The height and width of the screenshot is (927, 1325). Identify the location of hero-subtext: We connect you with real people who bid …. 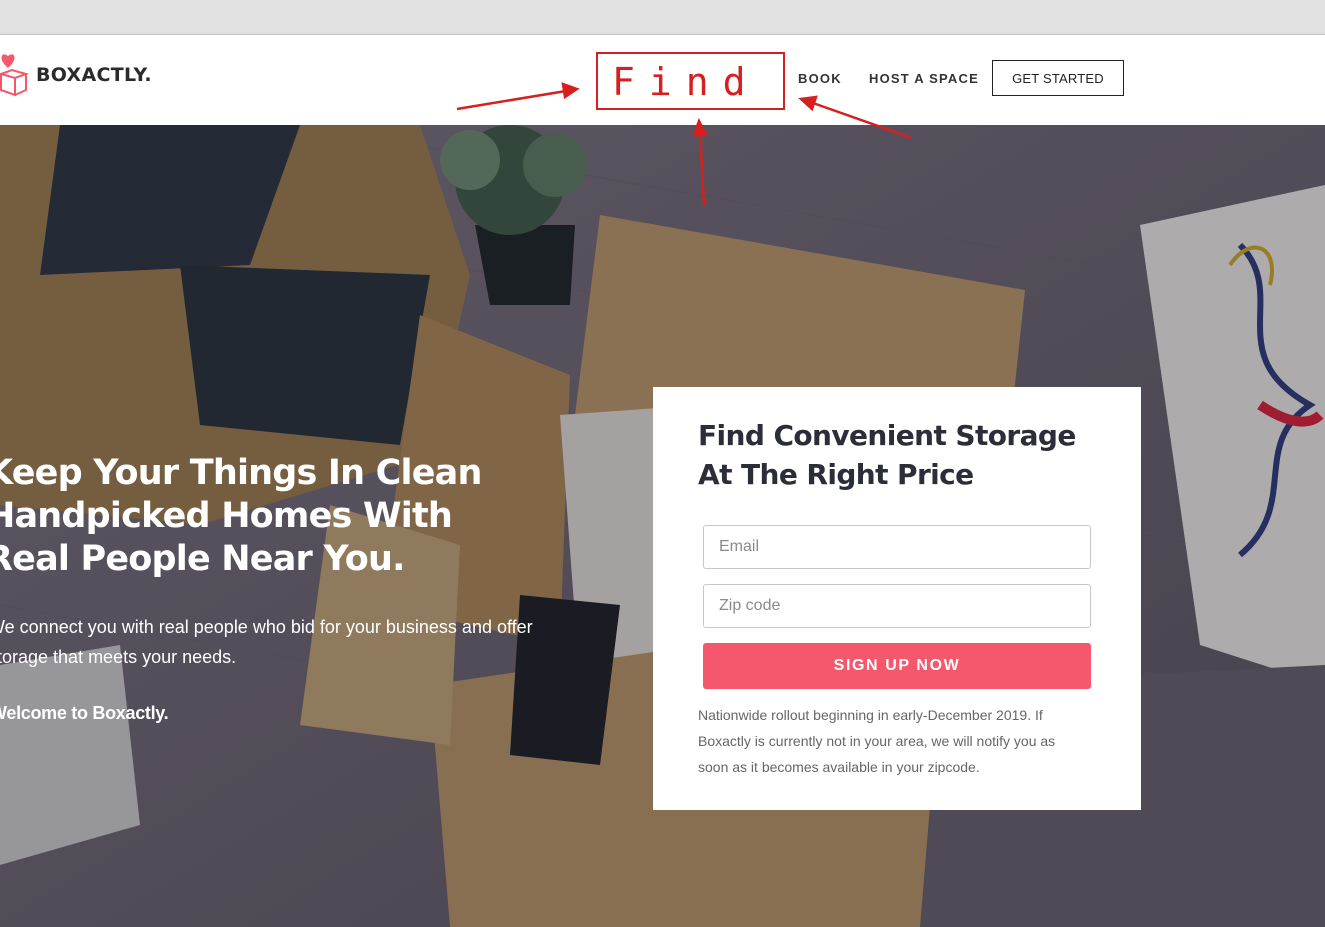
(266, 642).